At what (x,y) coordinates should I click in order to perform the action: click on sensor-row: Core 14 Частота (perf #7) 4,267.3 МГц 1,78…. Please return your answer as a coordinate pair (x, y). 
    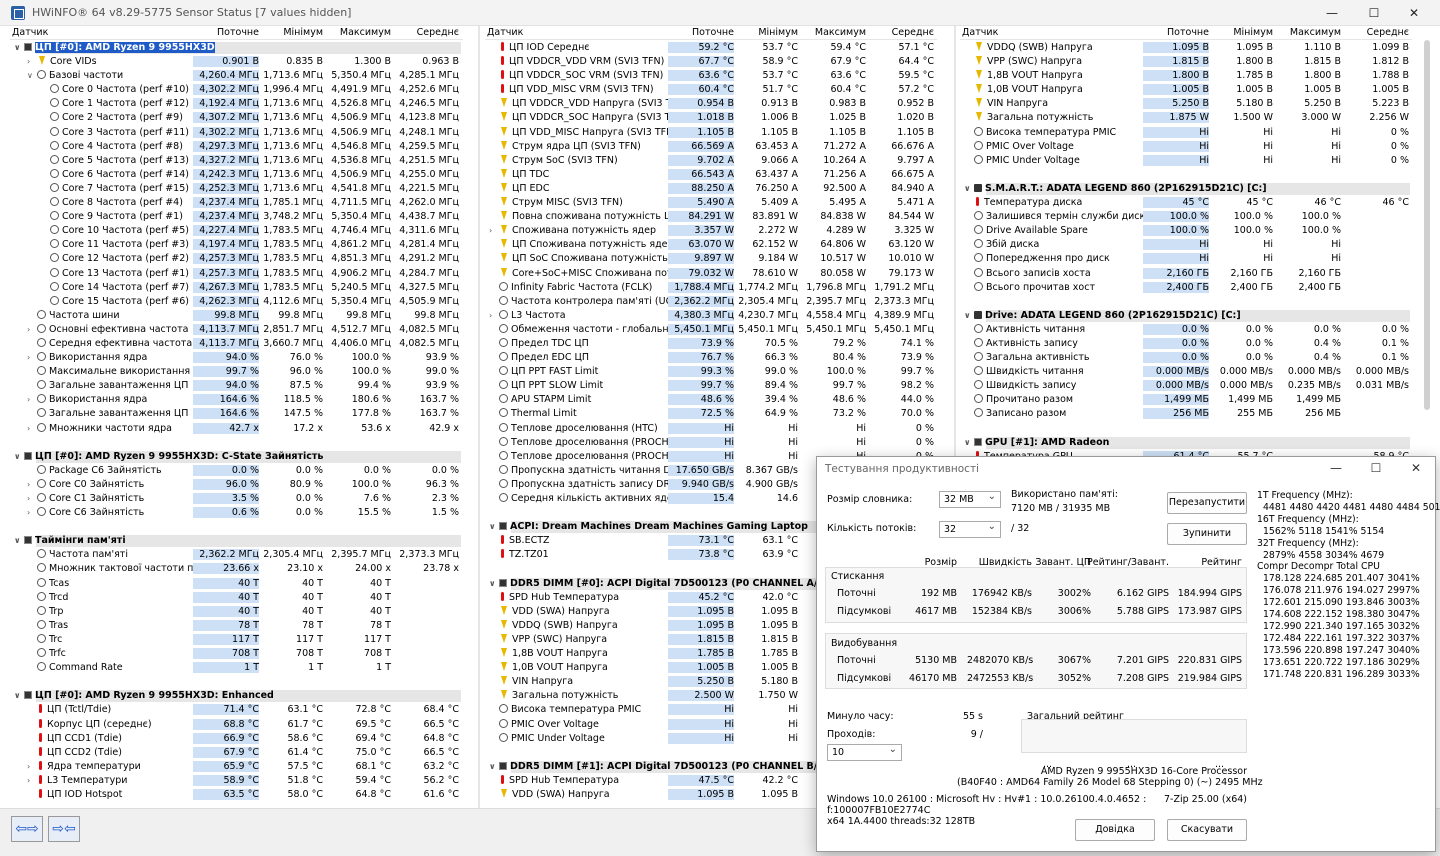
    Looking at the image, I should click on (236, 288).